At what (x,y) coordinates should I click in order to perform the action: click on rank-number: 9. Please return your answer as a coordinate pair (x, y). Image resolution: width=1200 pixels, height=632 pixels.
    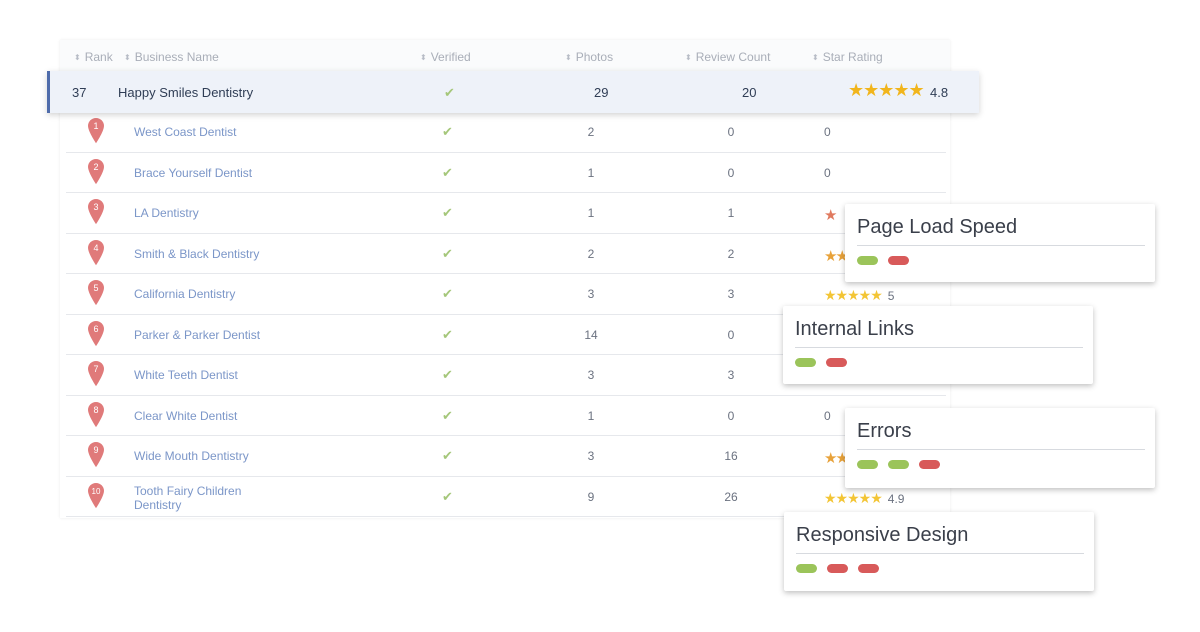
    Looking at the image, I should click on (95, 450).